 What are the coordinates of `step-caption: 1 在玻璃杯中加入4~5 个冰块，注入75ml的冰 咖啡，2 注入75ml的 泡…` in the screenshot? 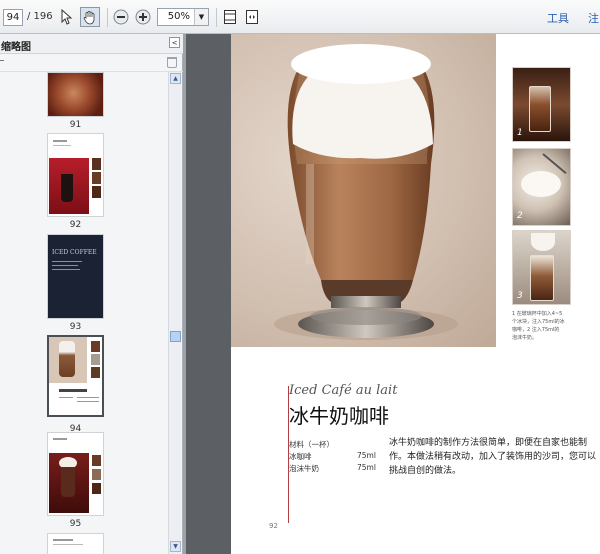 It's located at (538, 326).